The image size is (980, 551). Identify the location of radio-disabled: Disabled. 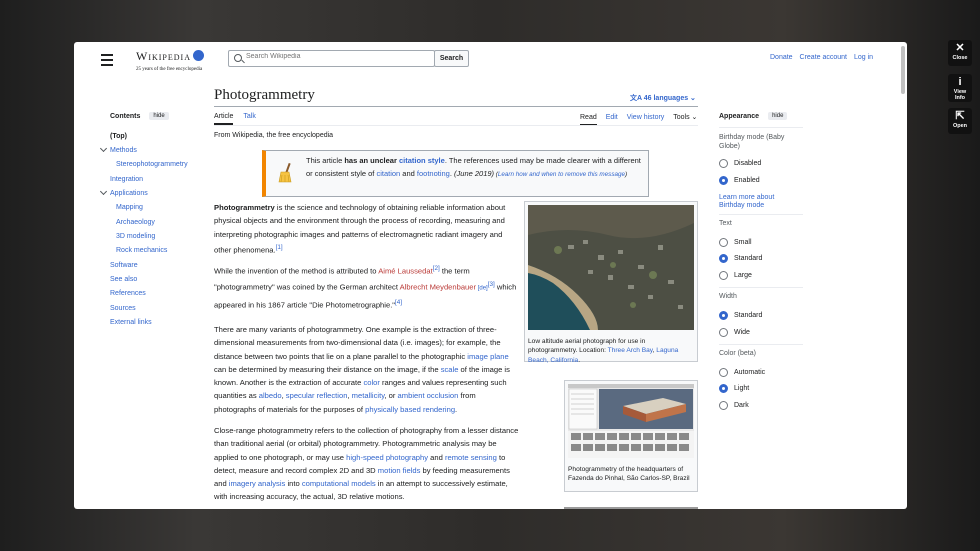
(740, 163).